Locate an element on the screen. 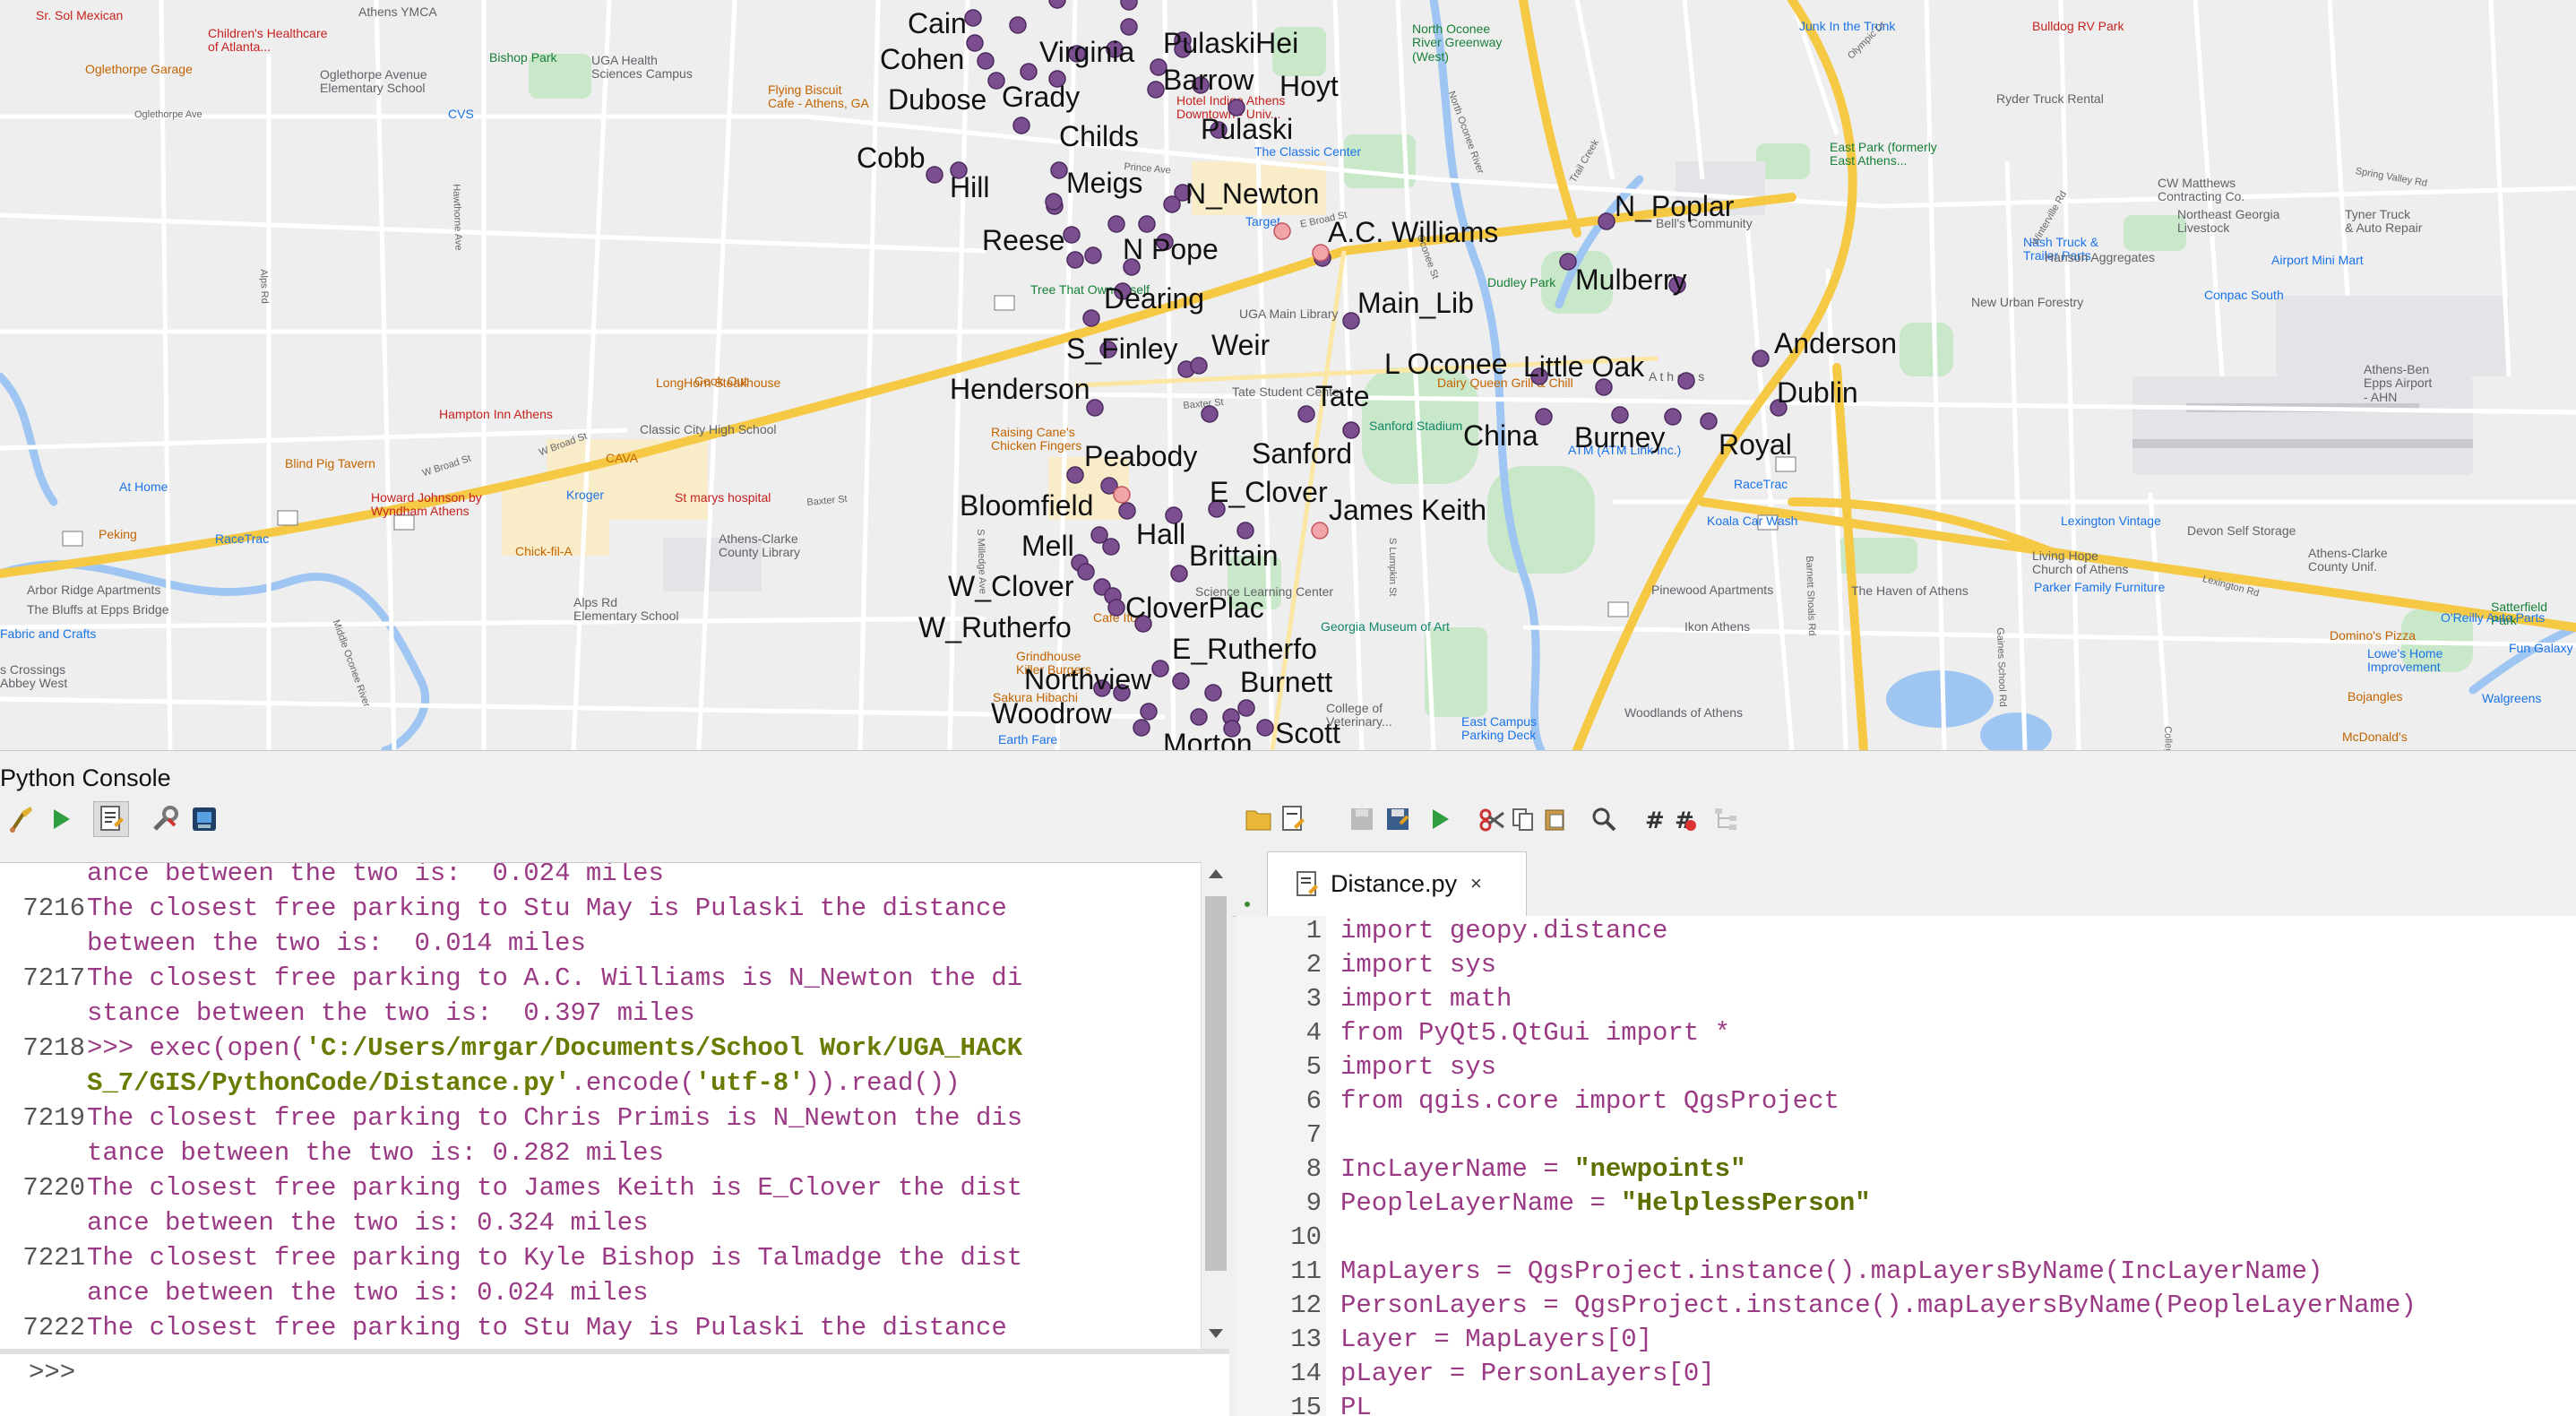 The width and height of the screenshot is (2576, 1416). save-icon is located at coordinates (1362, 819).